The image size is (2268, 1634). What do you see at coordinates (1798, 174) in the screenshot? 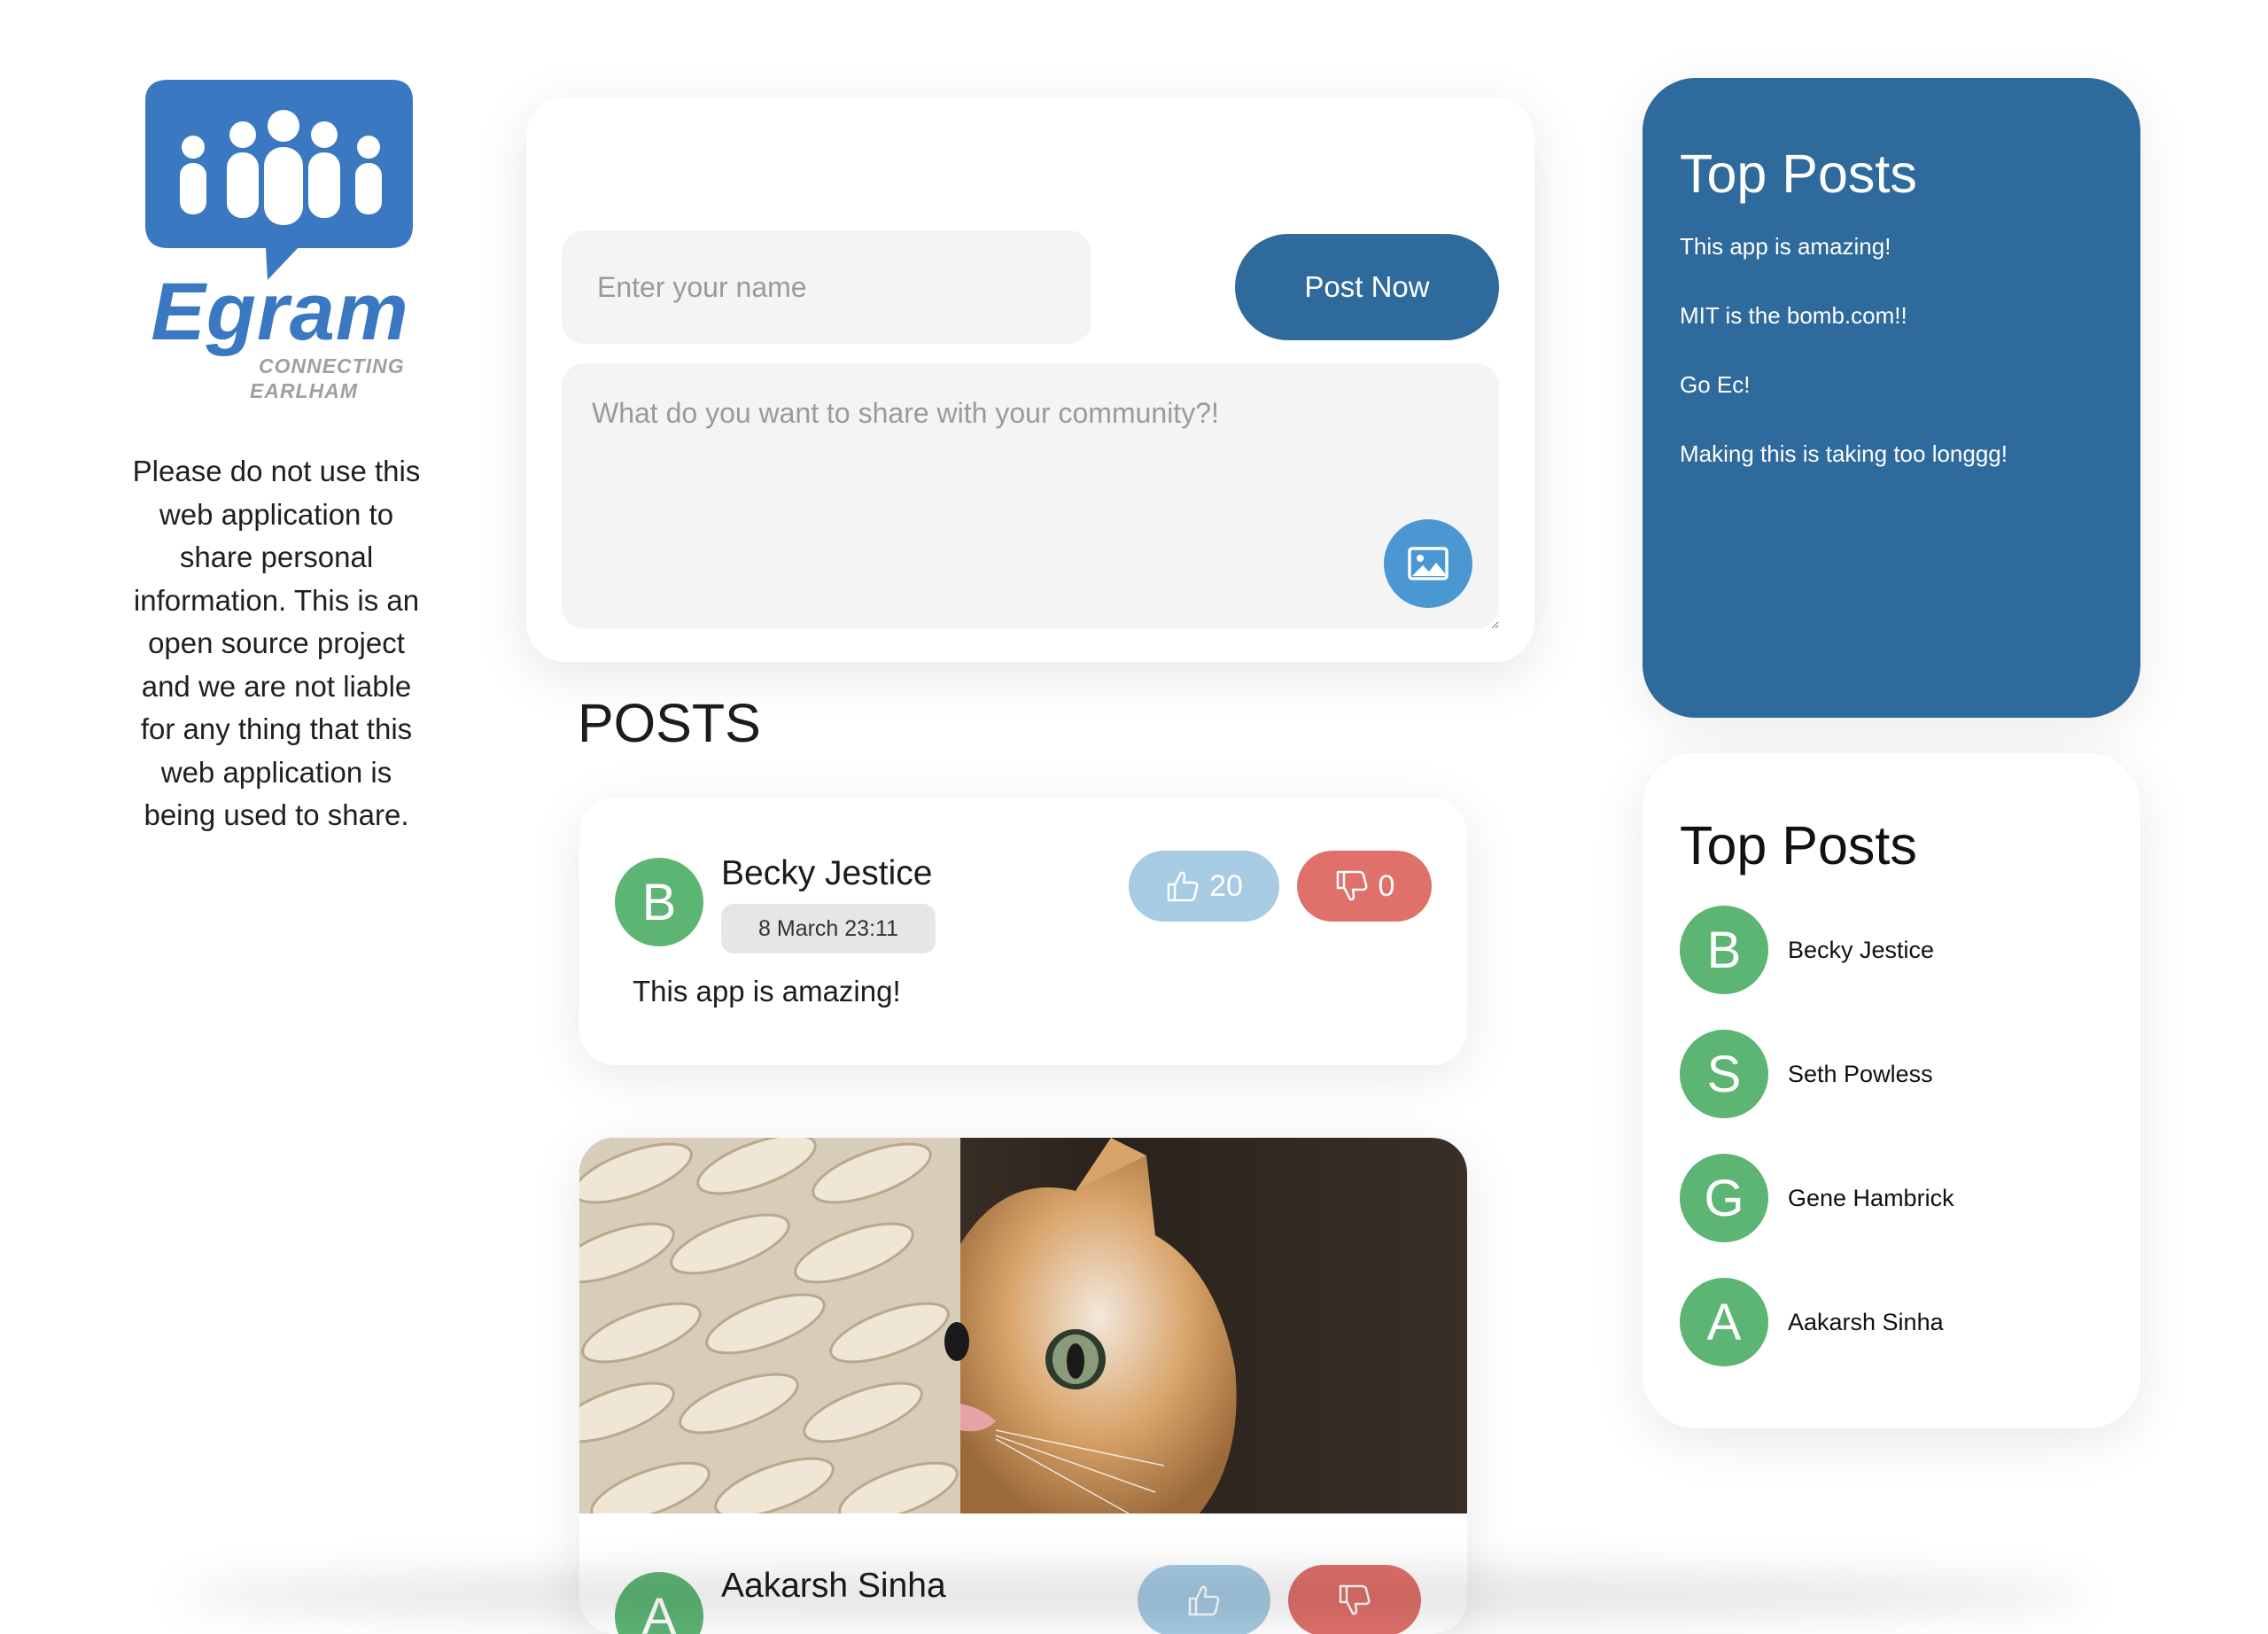
I see `top-posts-title: Top Posts` at bounding box center [1798, 174].